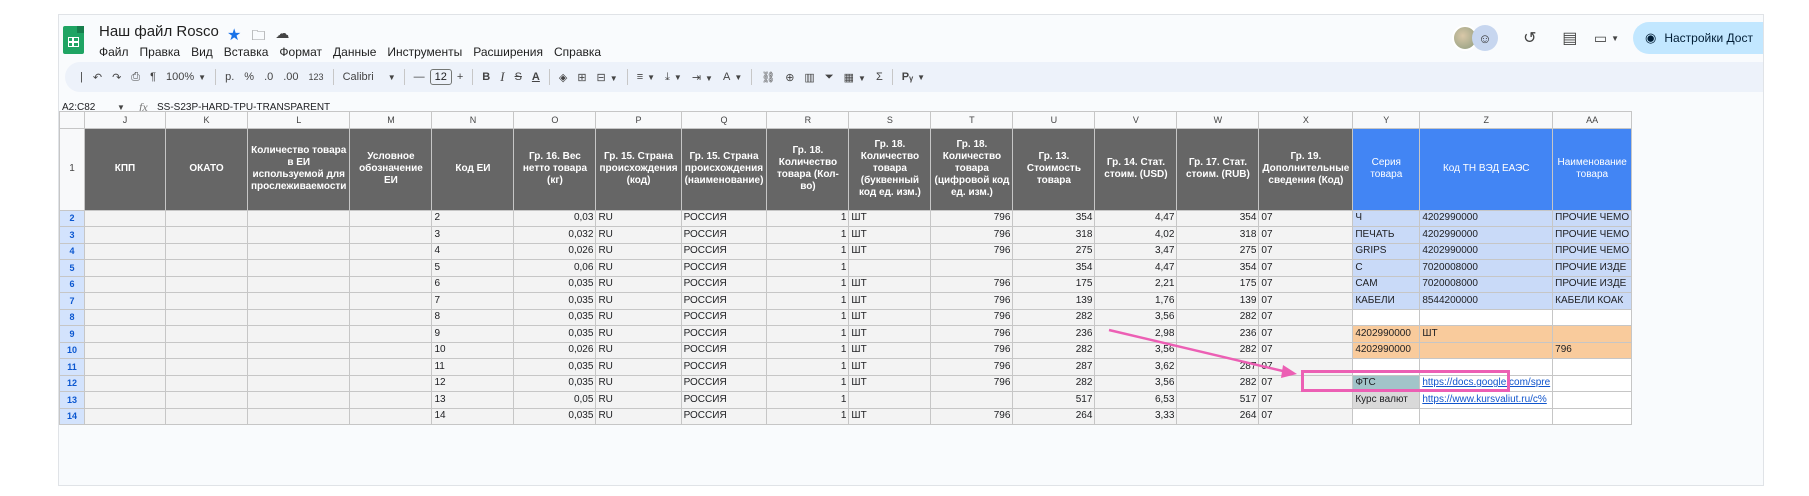  Describe the element at coordinates (72, 400) in the screenshot. I see `row-header: 13` at that location.